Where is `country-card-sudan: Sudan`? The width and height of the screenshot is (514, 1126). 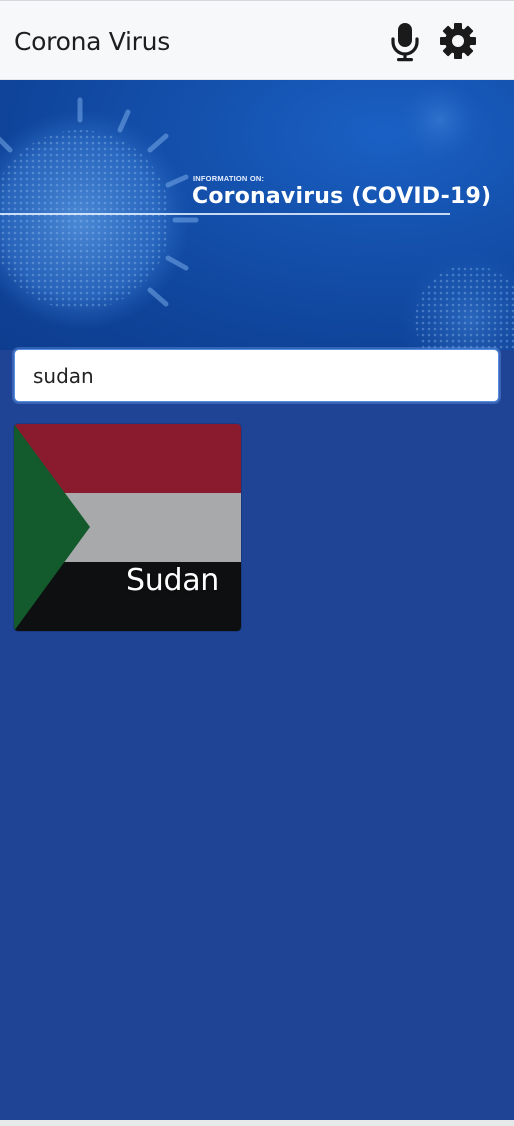 country-card-sudan: Sudan is located at coordinates (127, 527).